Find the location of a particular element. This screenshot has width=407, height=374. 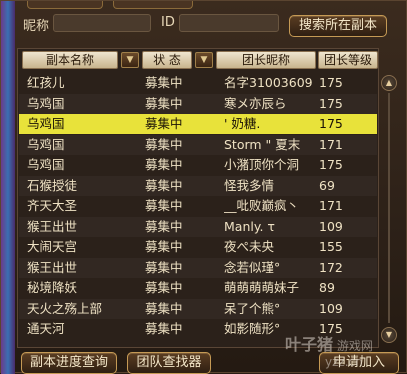

dungeon-name-cell: 天火之殇上部 is located at coordinates (65, 308).